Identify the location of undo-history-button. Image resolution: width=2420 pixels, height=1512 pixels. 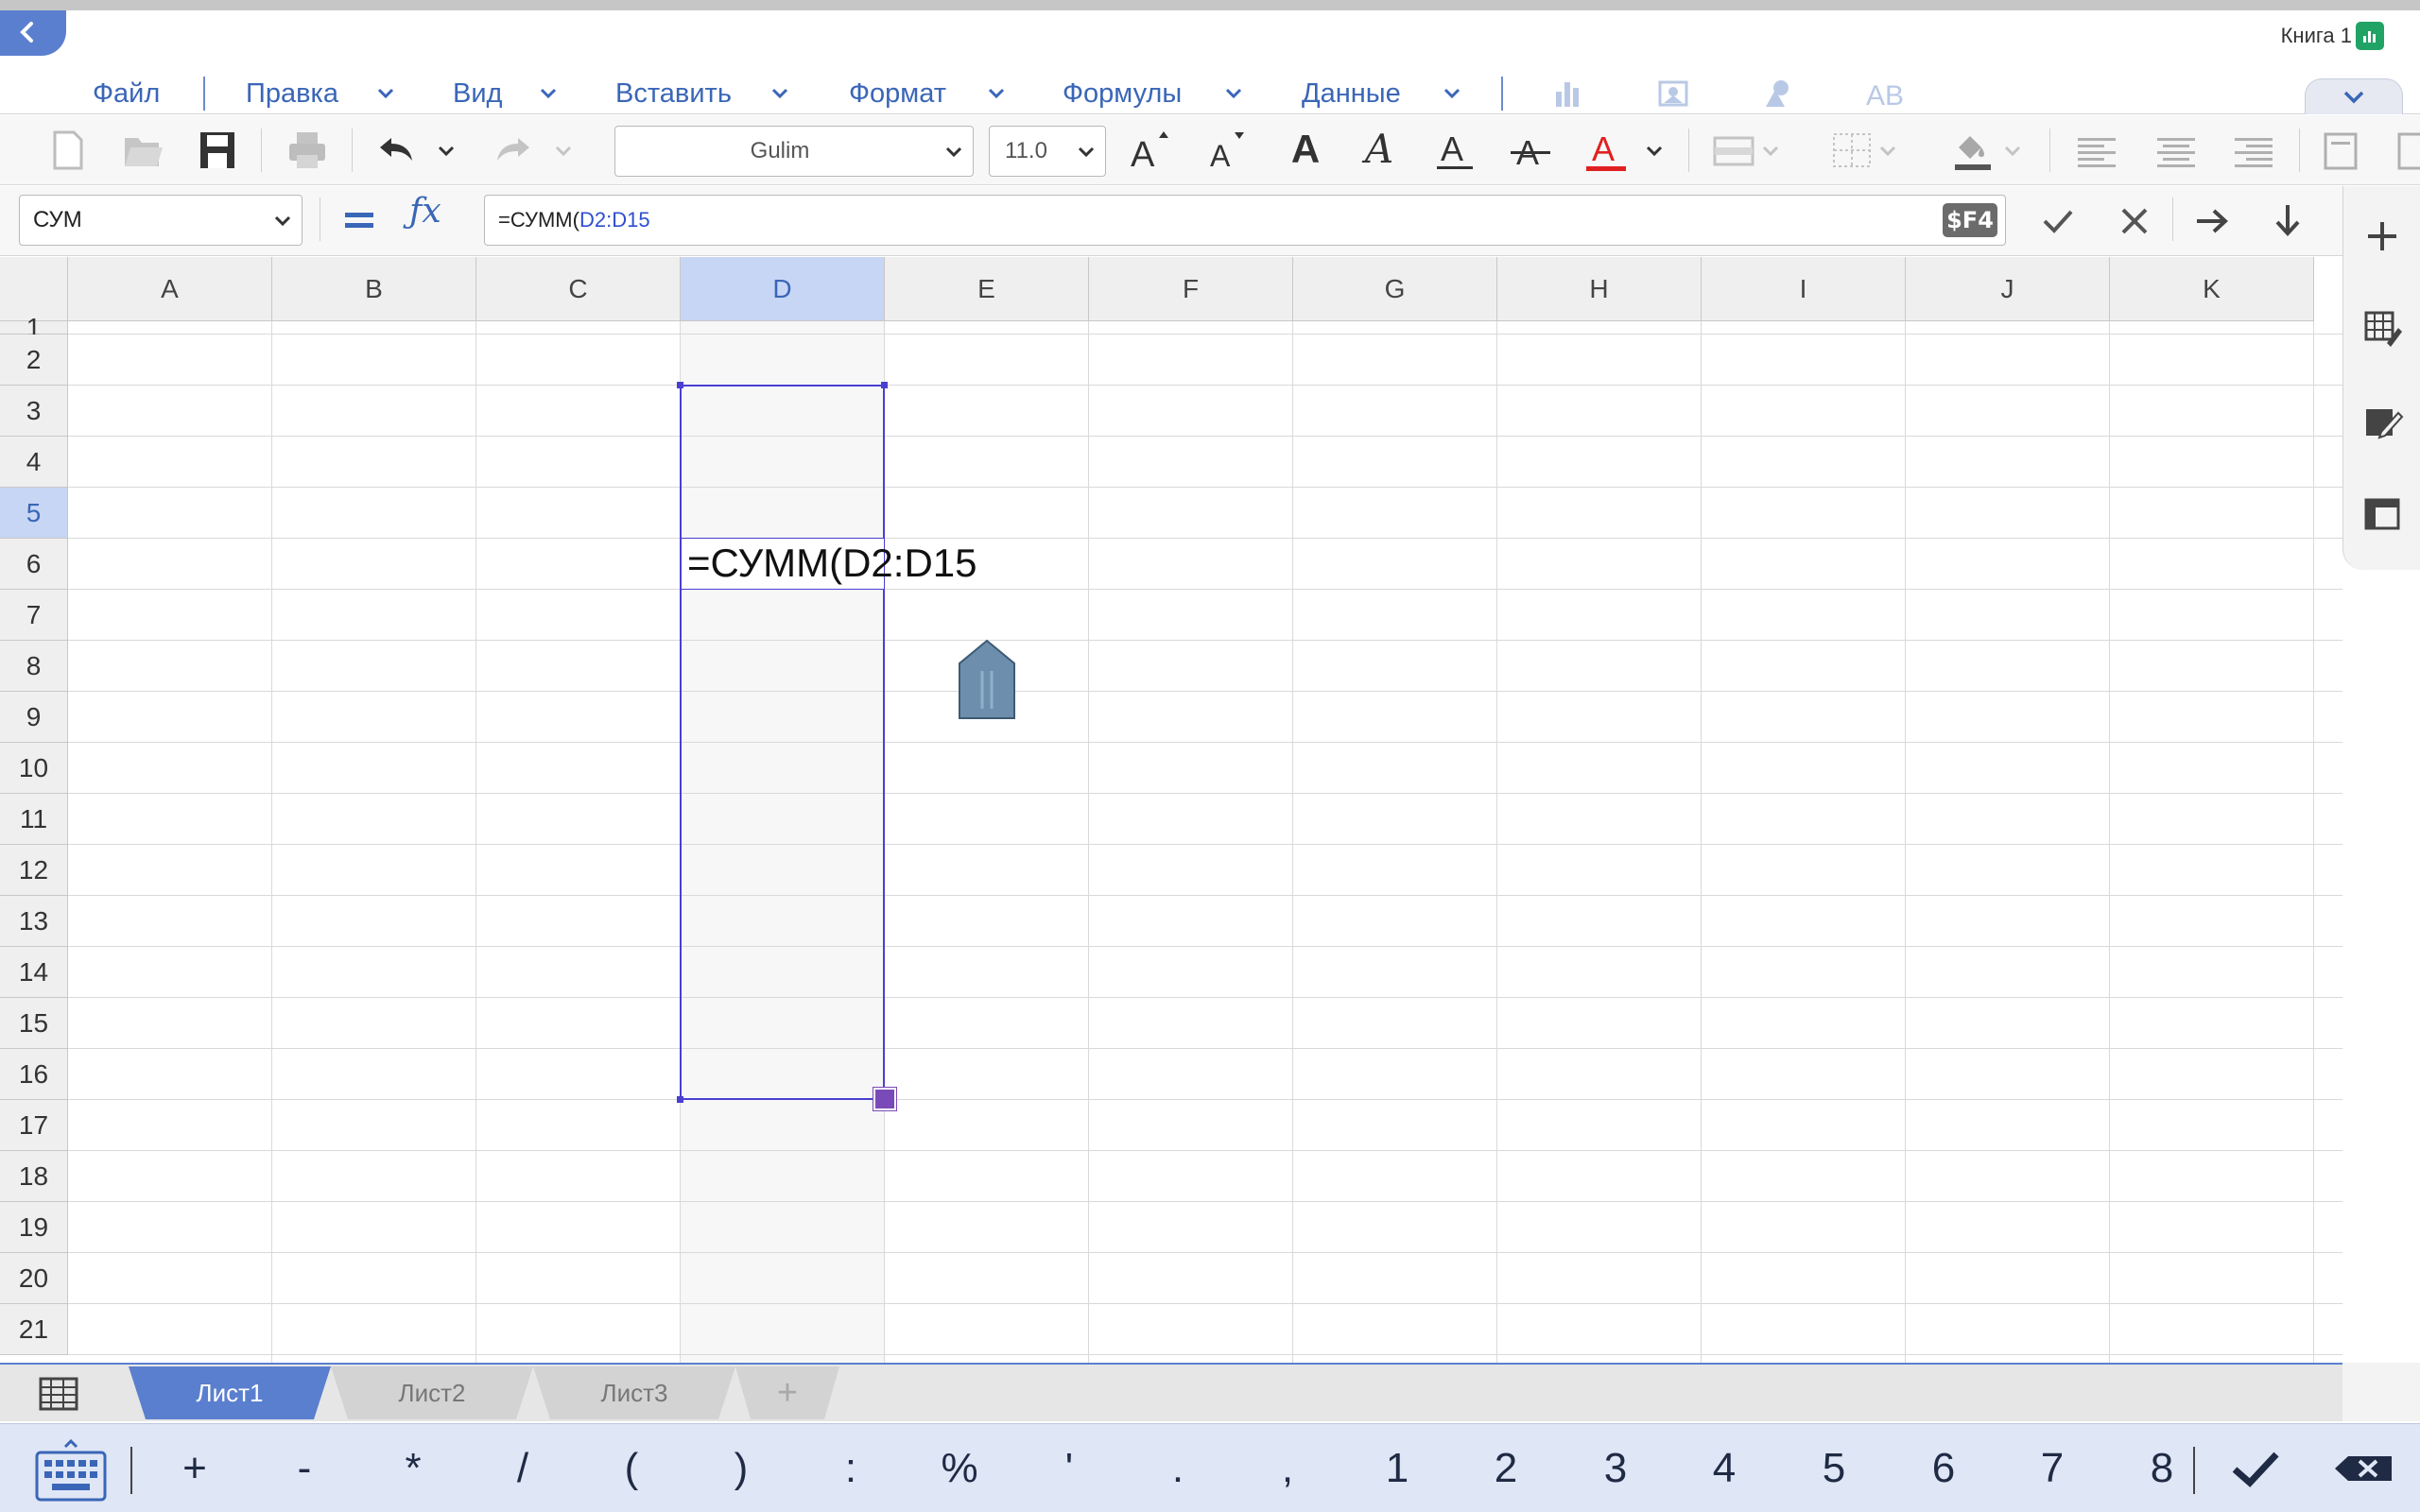
(446, 150).